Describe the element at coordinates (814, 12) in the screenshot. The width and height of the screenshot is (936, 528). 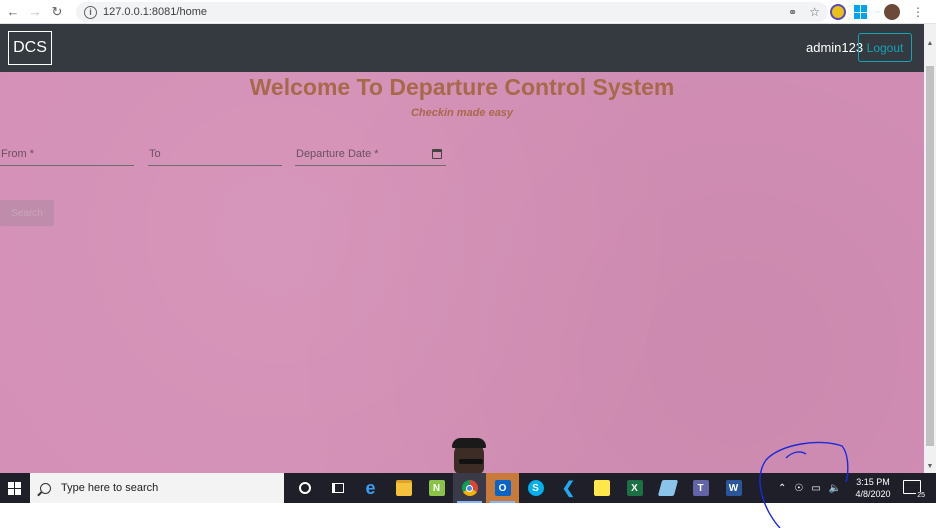
I see `star-icon: ☆` at that location.